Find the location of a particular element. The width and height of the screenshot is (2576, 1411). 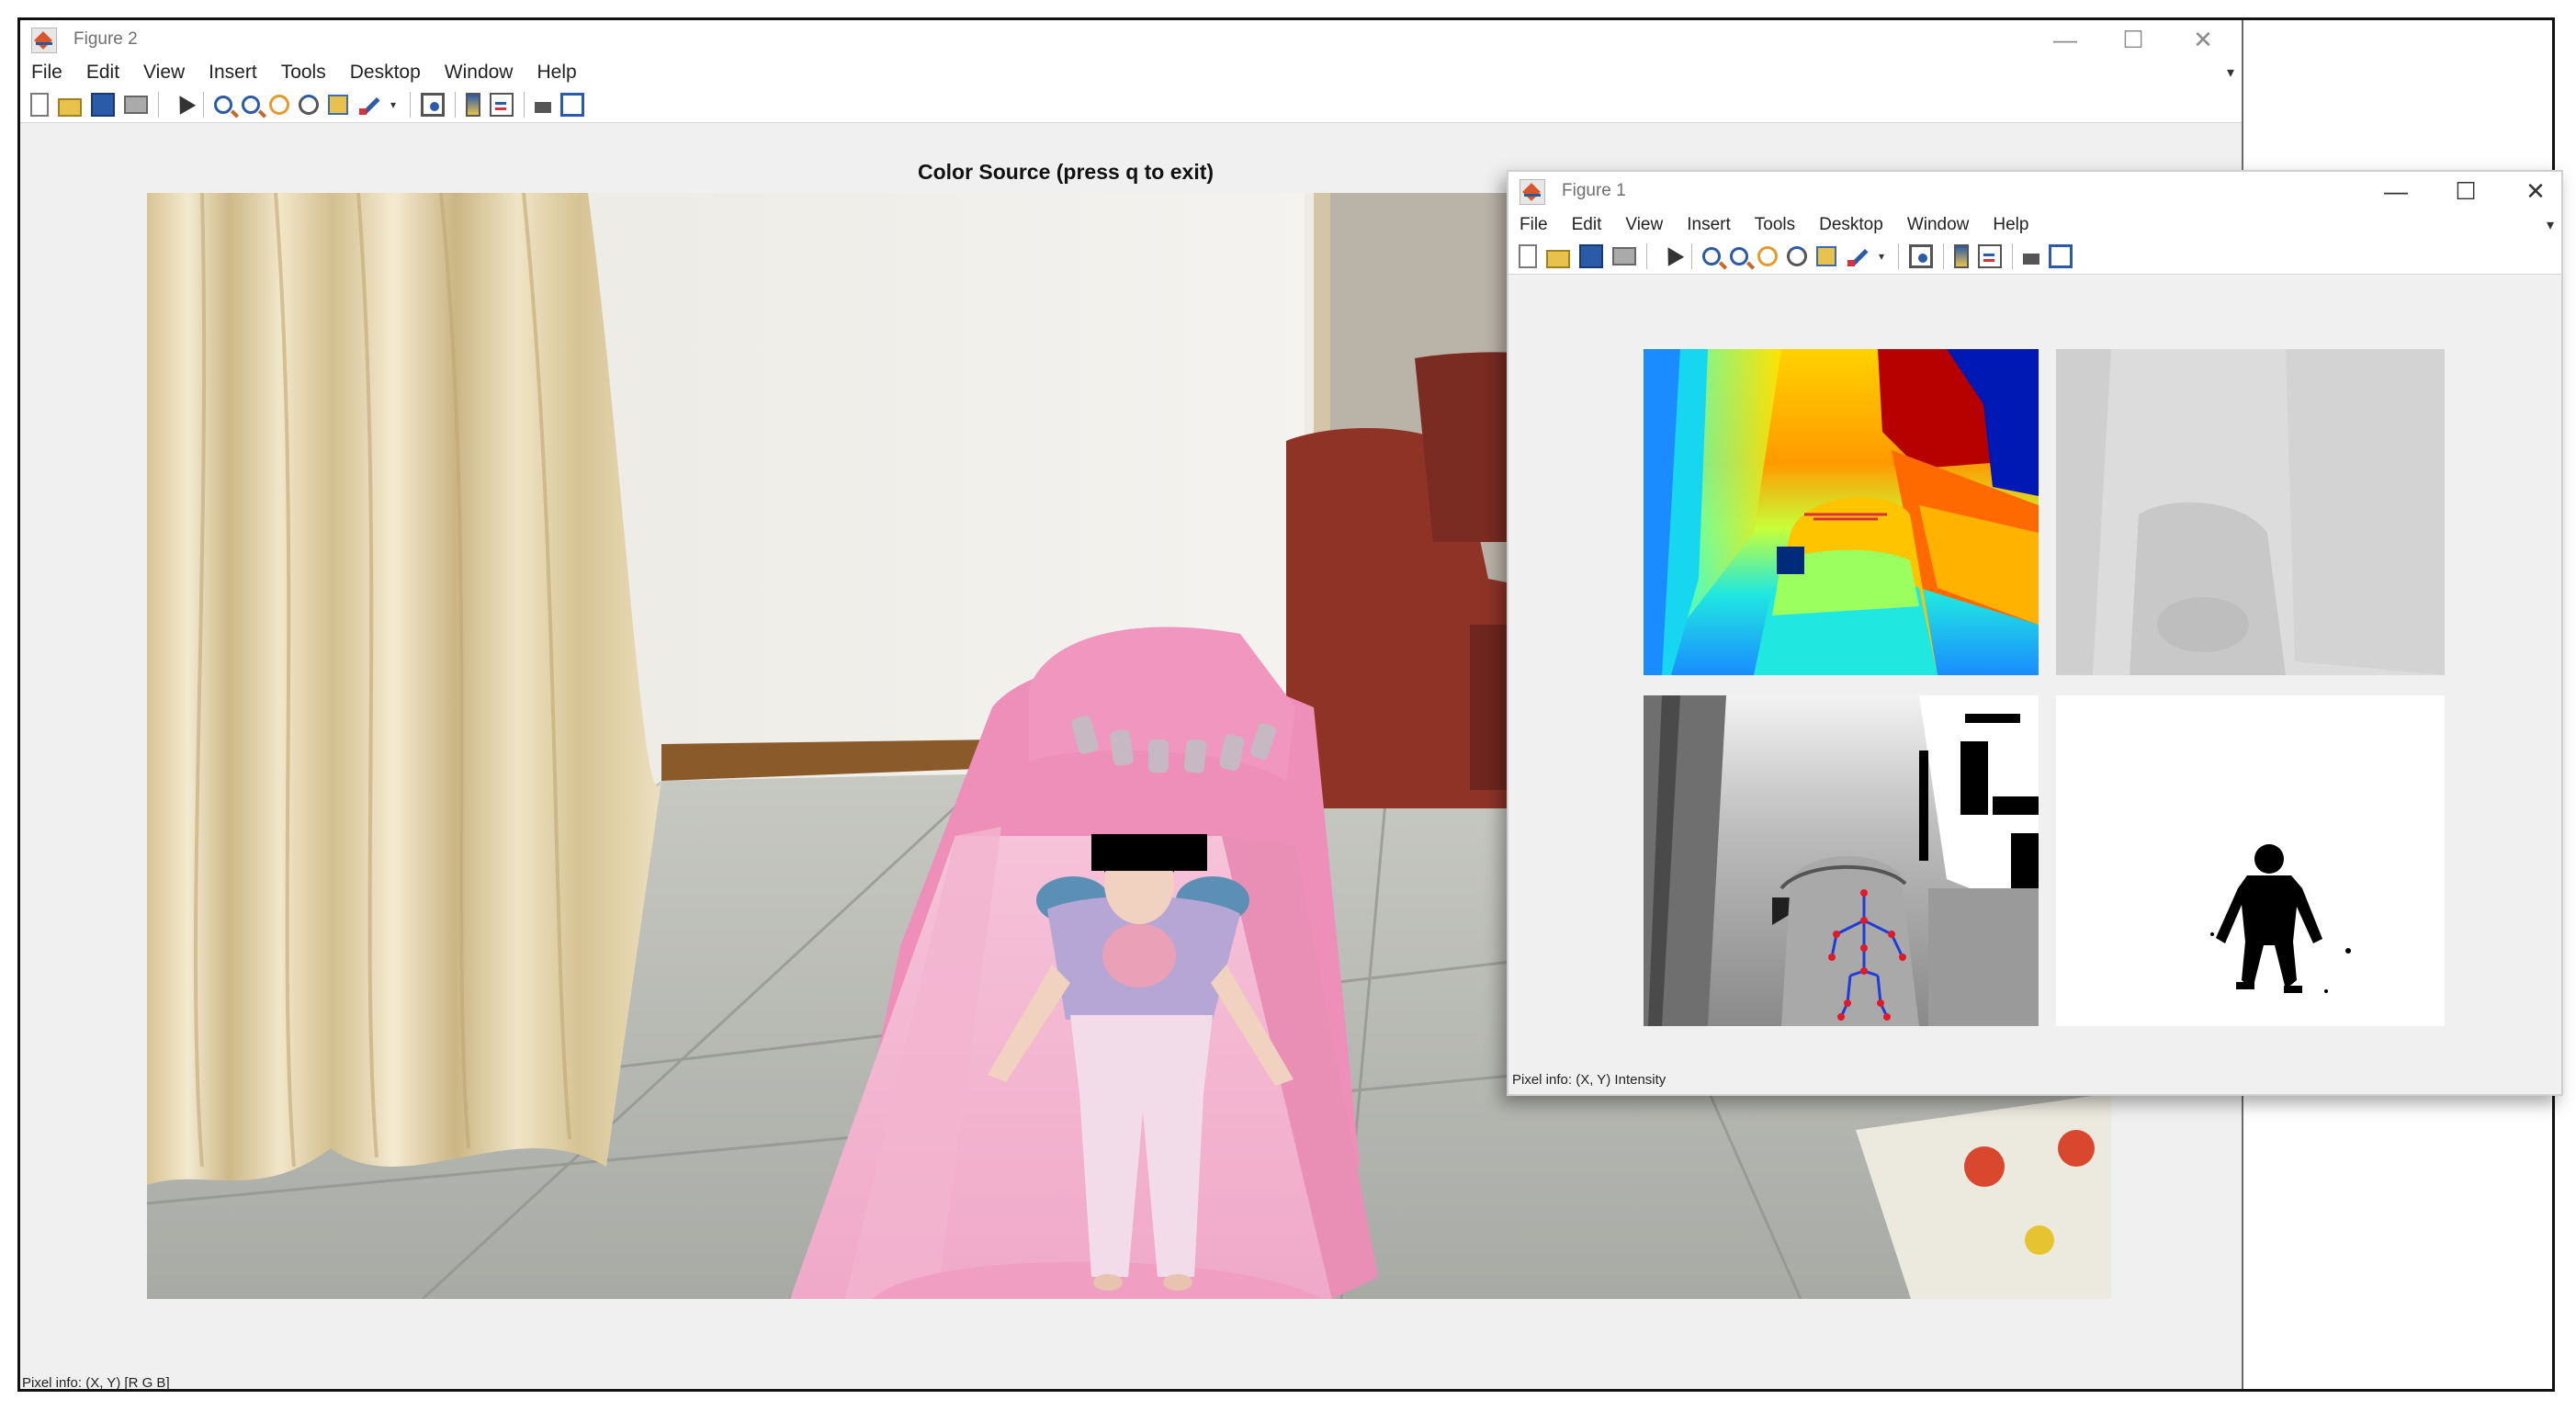

depth-skeleton-image is located at coordinates (1841, 860).